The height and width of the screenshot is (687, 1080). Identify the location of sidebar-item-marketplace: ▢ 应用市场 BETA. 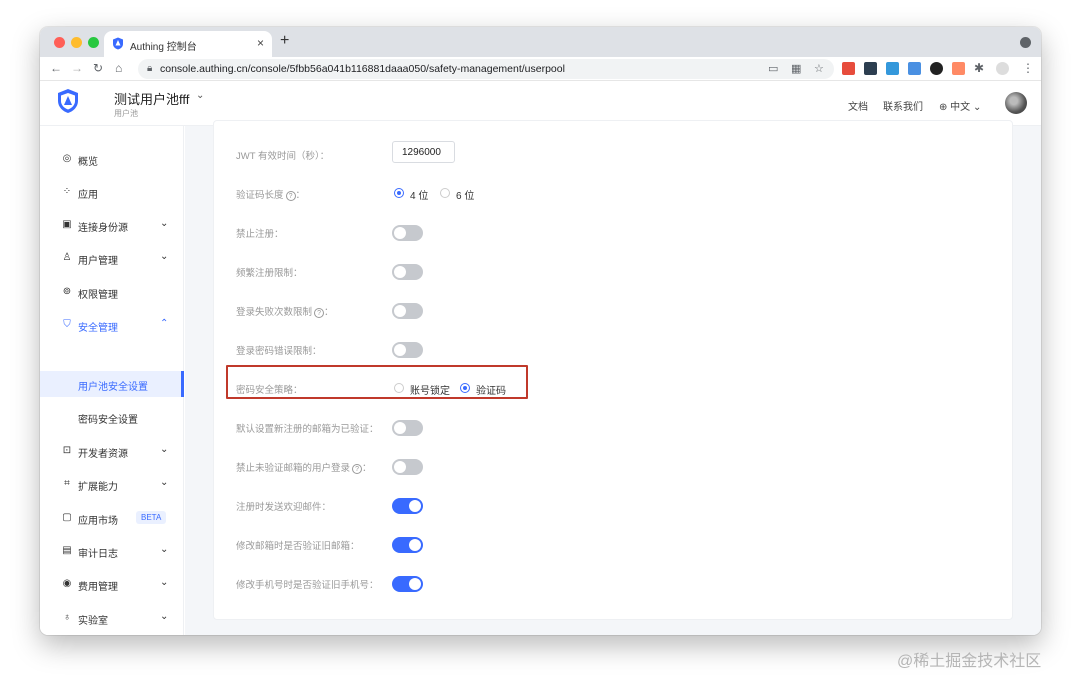
(112, 518).